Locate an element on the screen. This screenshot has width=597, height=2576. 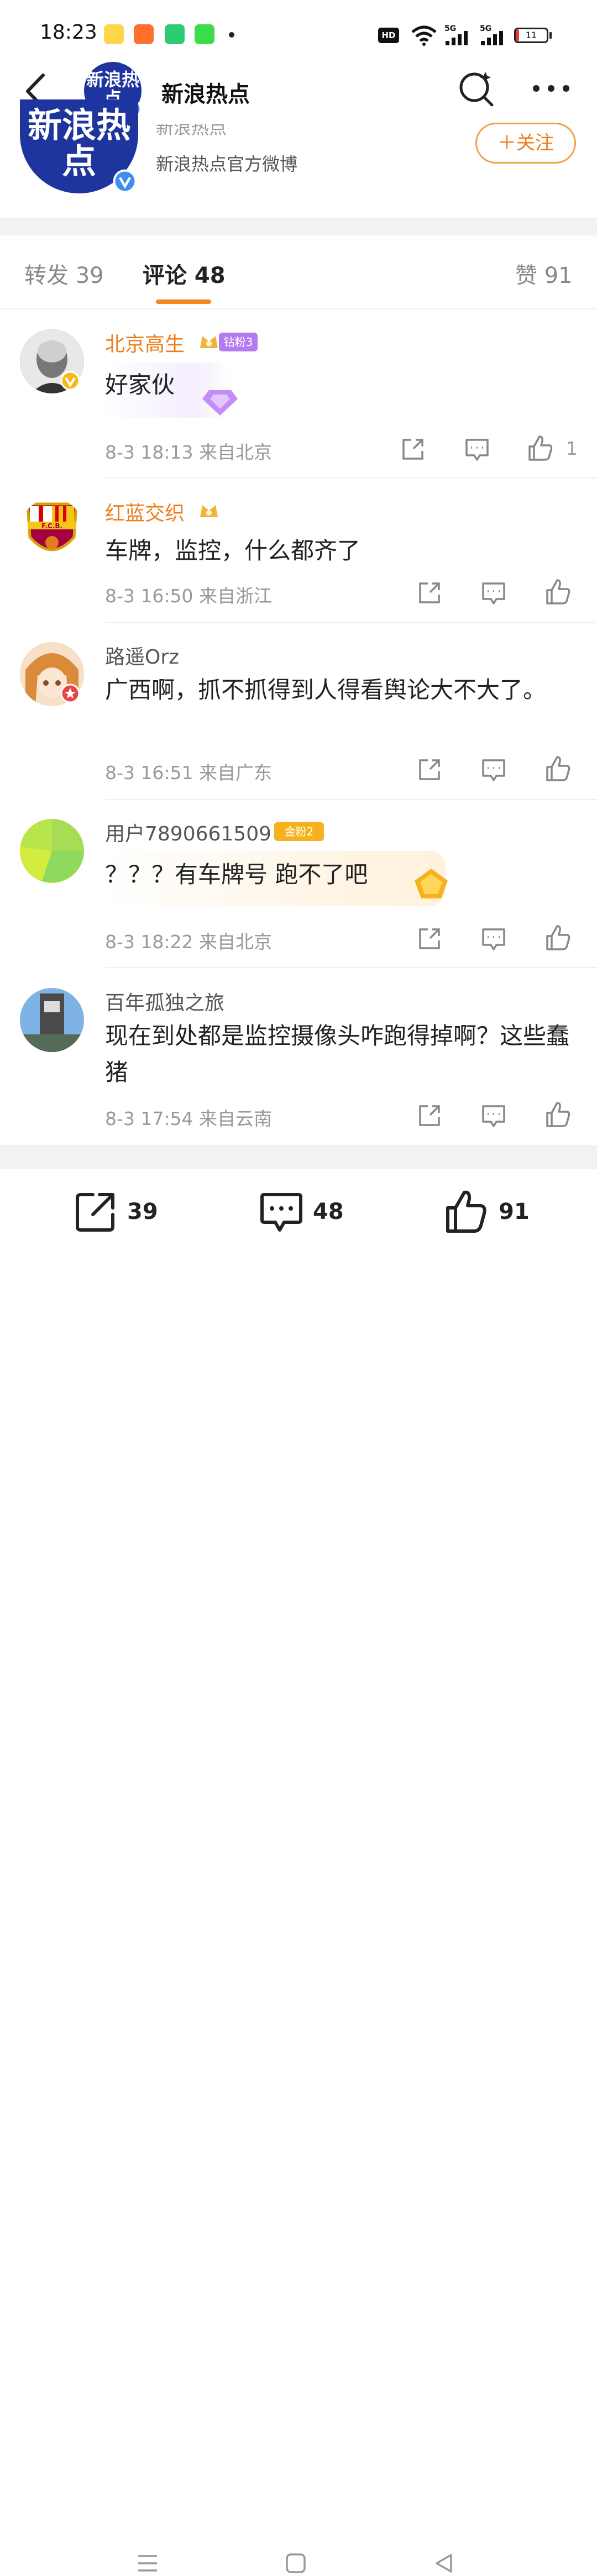
profile-verified-icon is located at coordinates (125, 181).